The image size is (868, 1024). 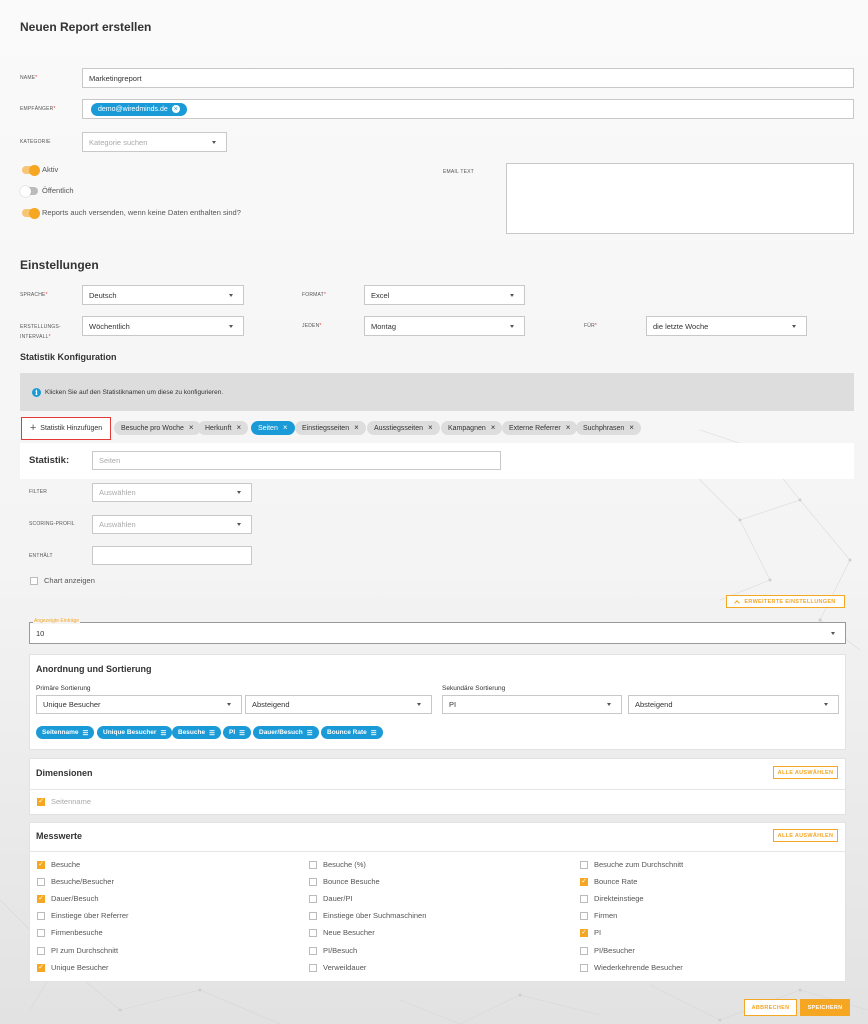 What do you see at coordinates (444, 295) in the screenshot?
I see `format-select: Excel` at bounding box center [444, 295].